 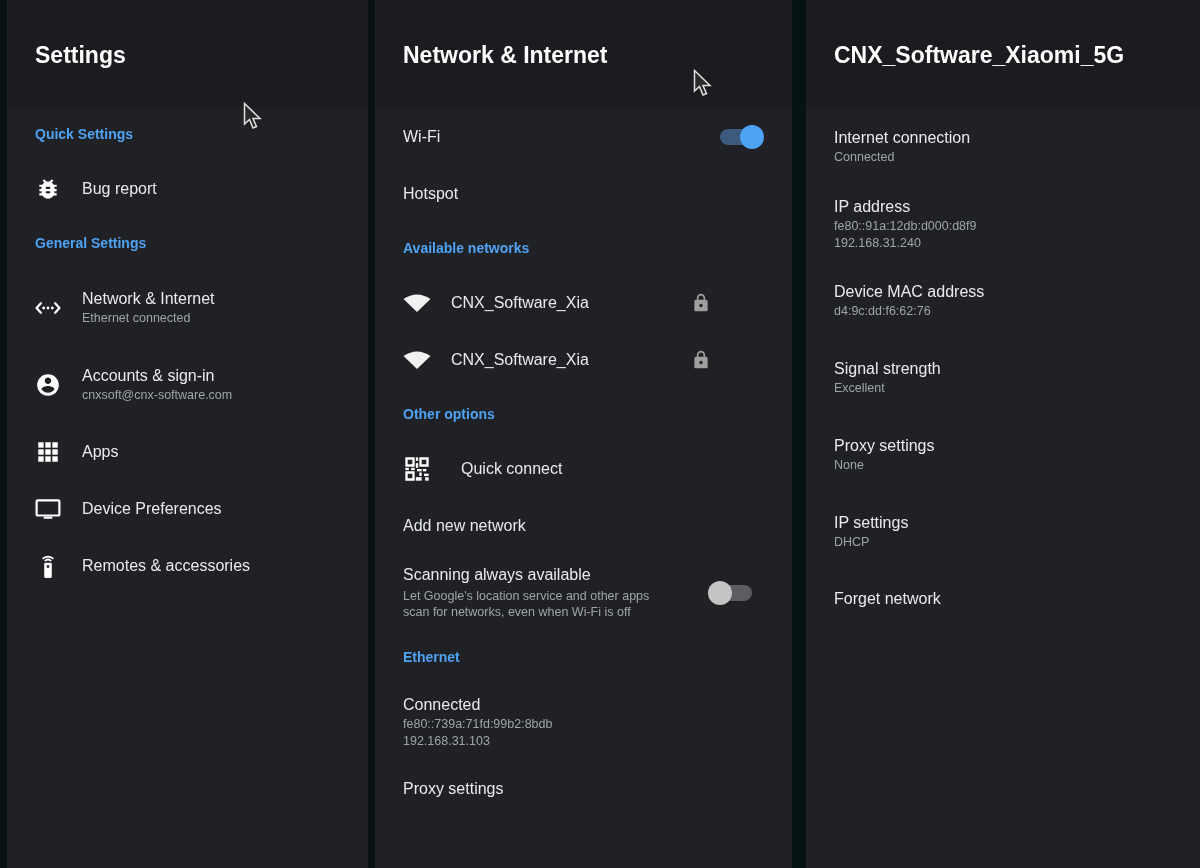 I want to click on section-heading: Other options, so click(x=449, y=414).